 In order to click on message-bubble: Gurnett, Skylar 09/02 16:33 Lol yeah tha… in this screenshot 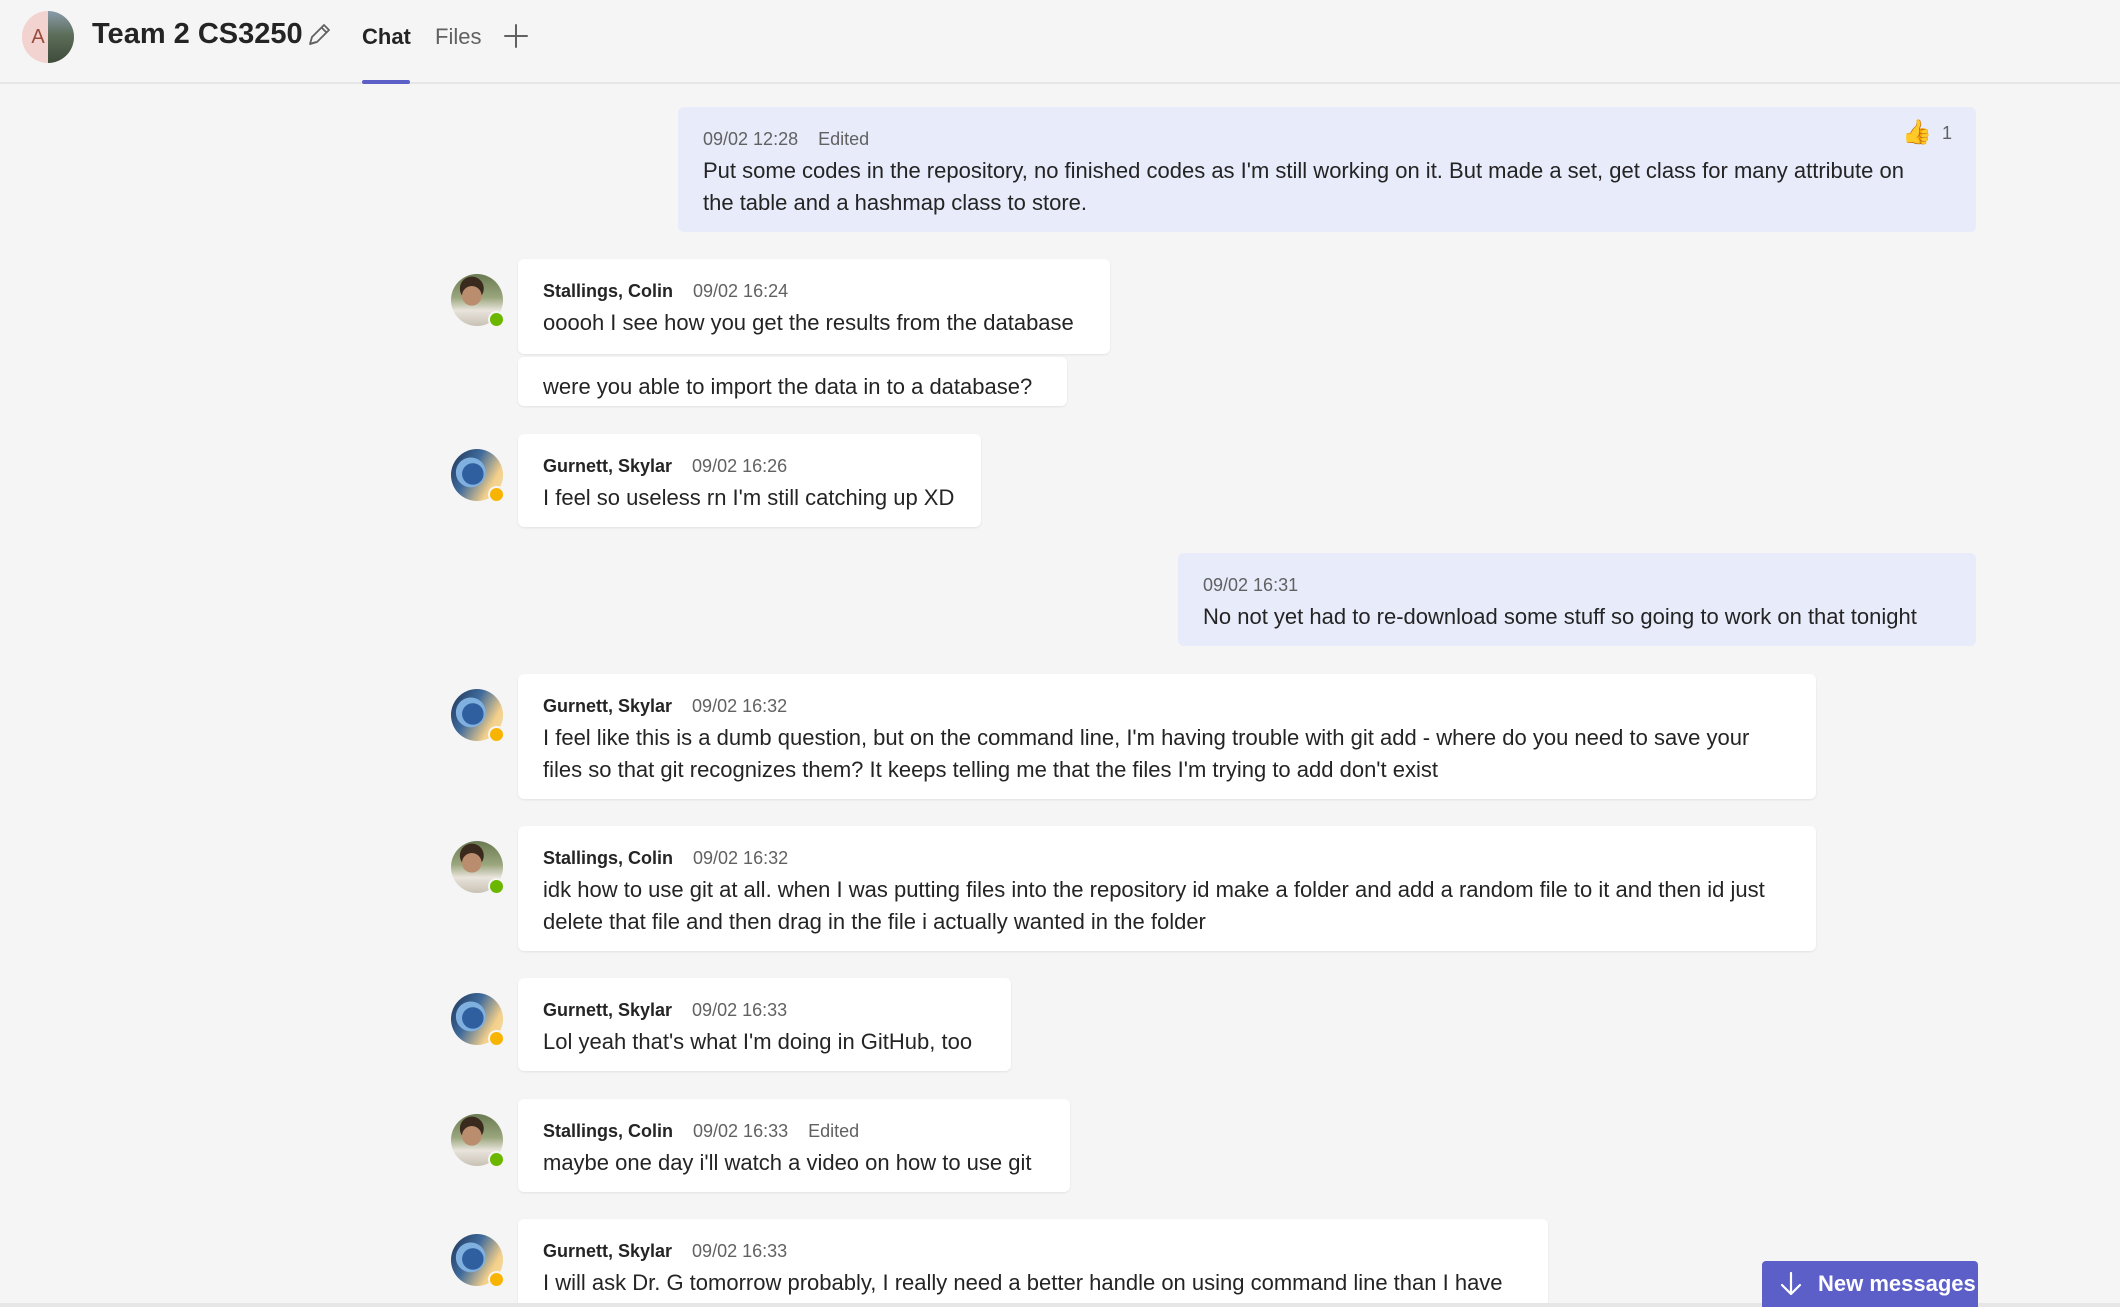, I will do `click(764, 1024)`.